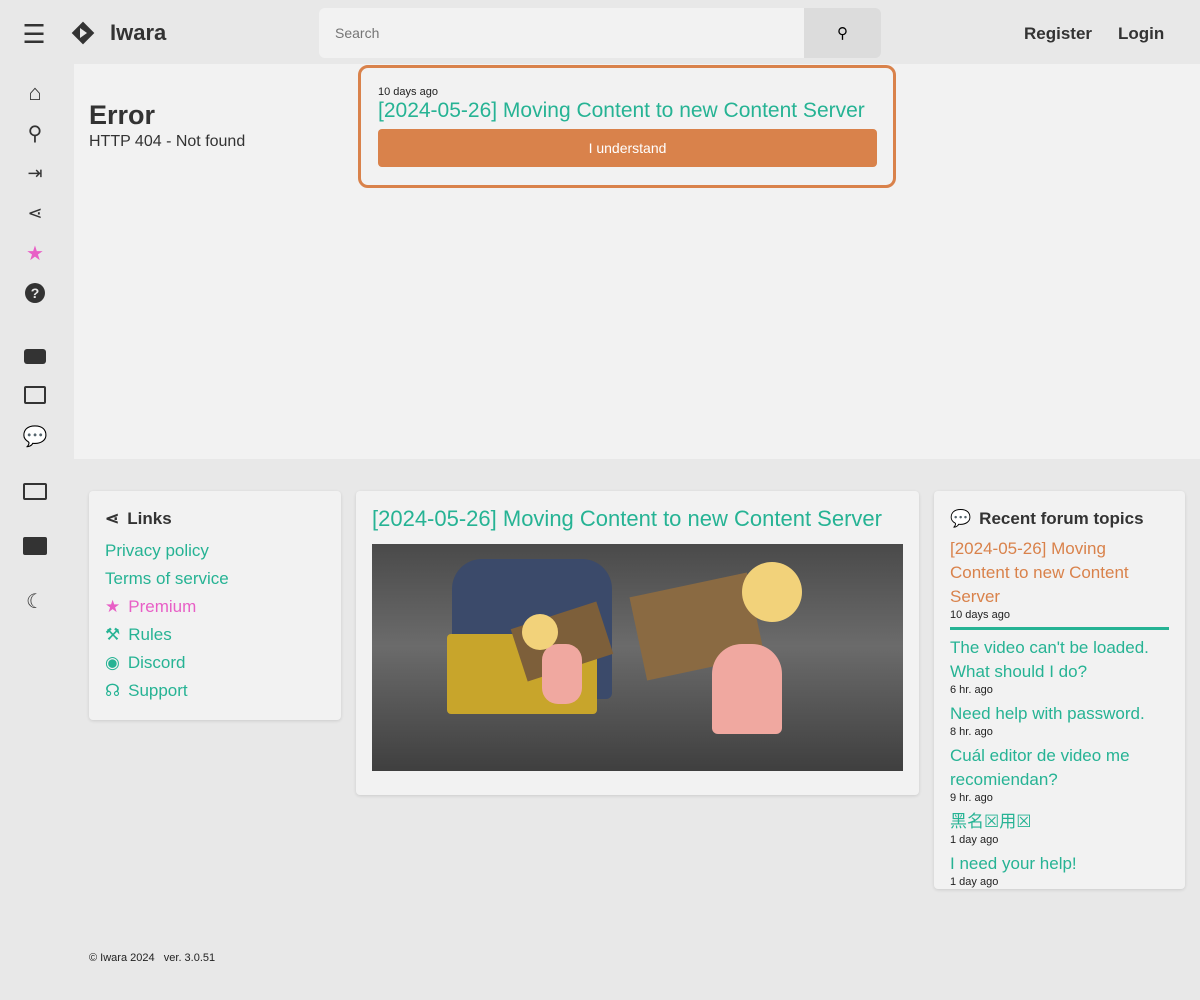 The image size is (1200, 1000). What do you see at coordinates (34, 34) in the screenshot?
I see `menu-icon: ☰` at bounding box center [34, 34].